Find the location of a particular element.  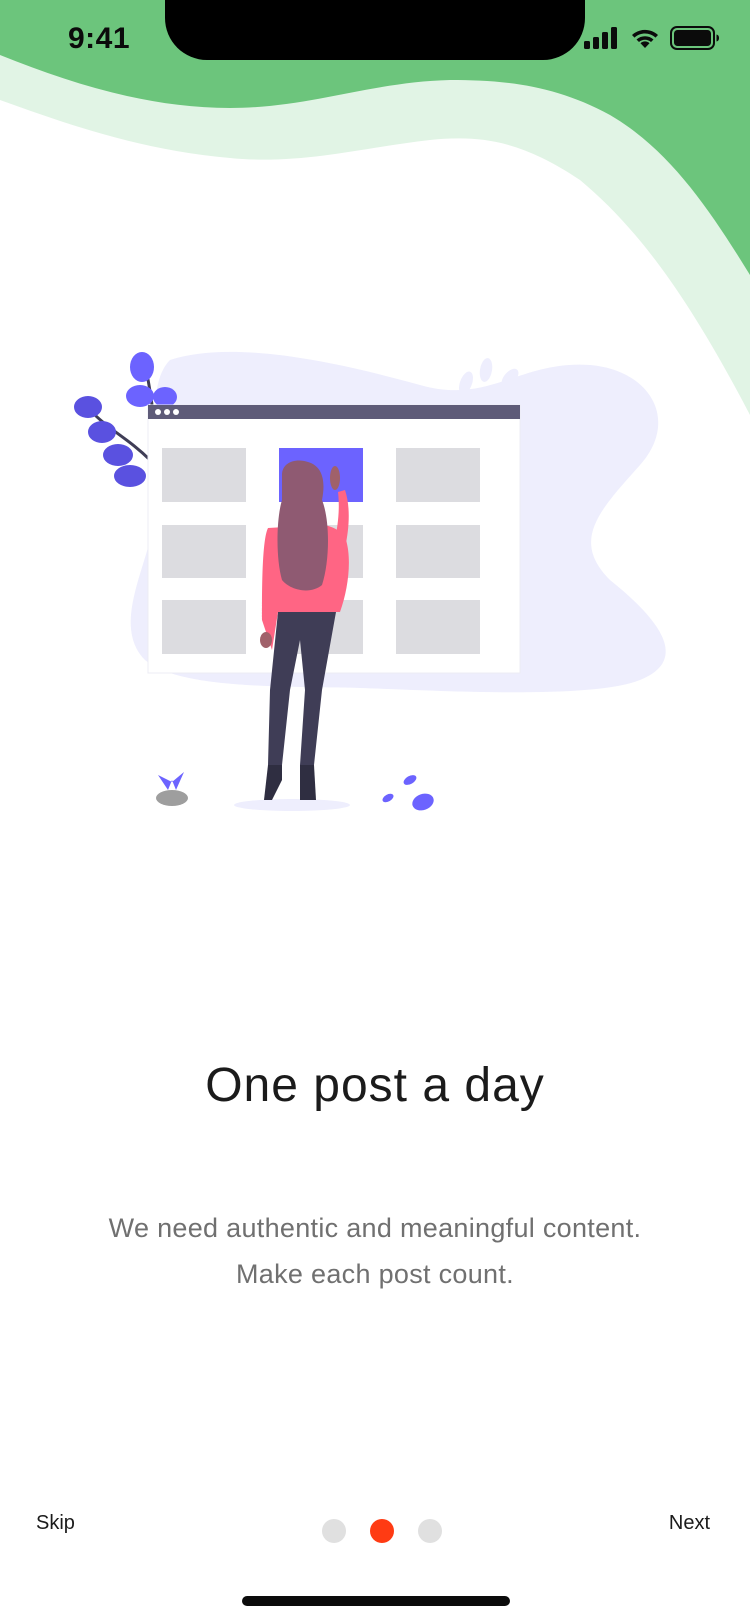

description-line-2: Make each post count. is located at coordinates (375, 1274).